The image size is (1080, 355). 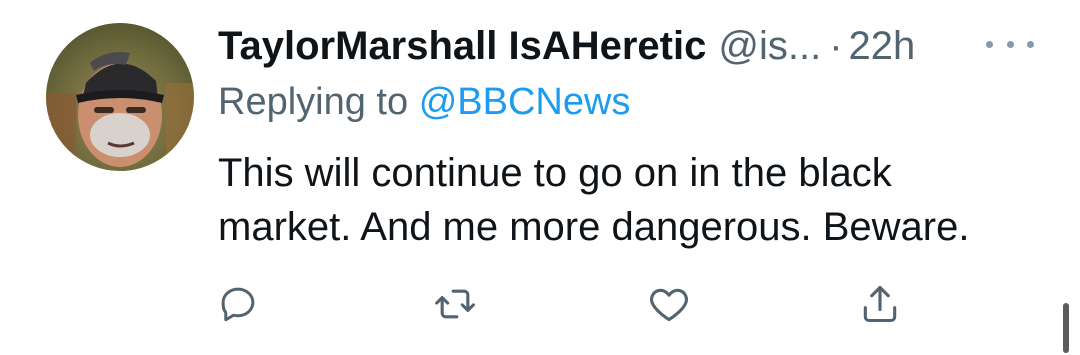 I want to click on avatar, so click(x=120, y=97).